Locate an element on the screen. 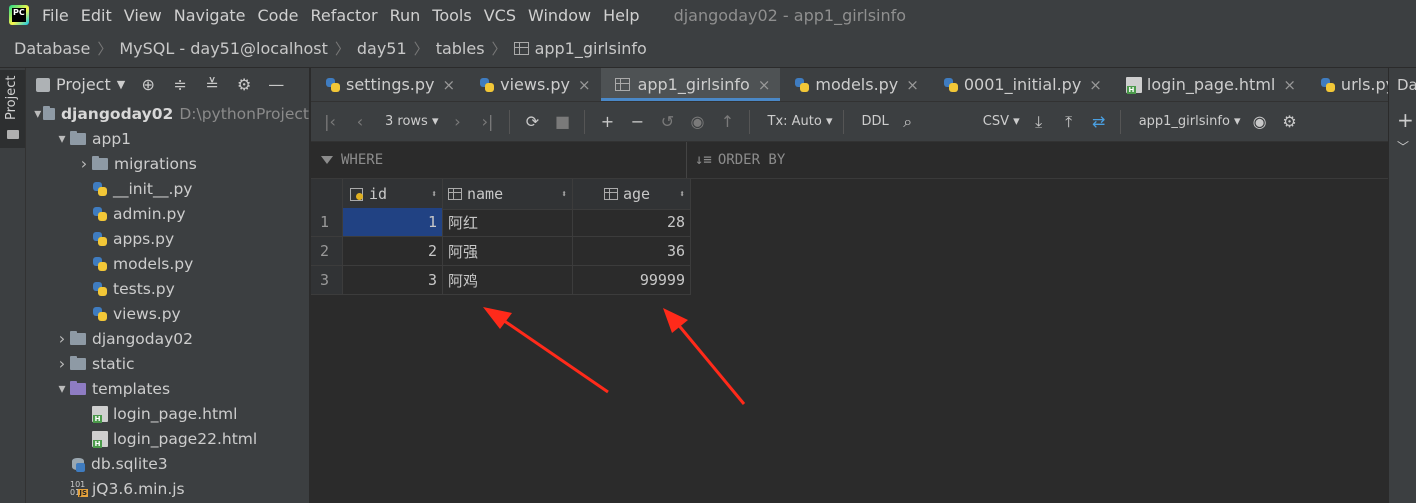  column-header-id: id ⬍ is located at coordinates (393, 194).